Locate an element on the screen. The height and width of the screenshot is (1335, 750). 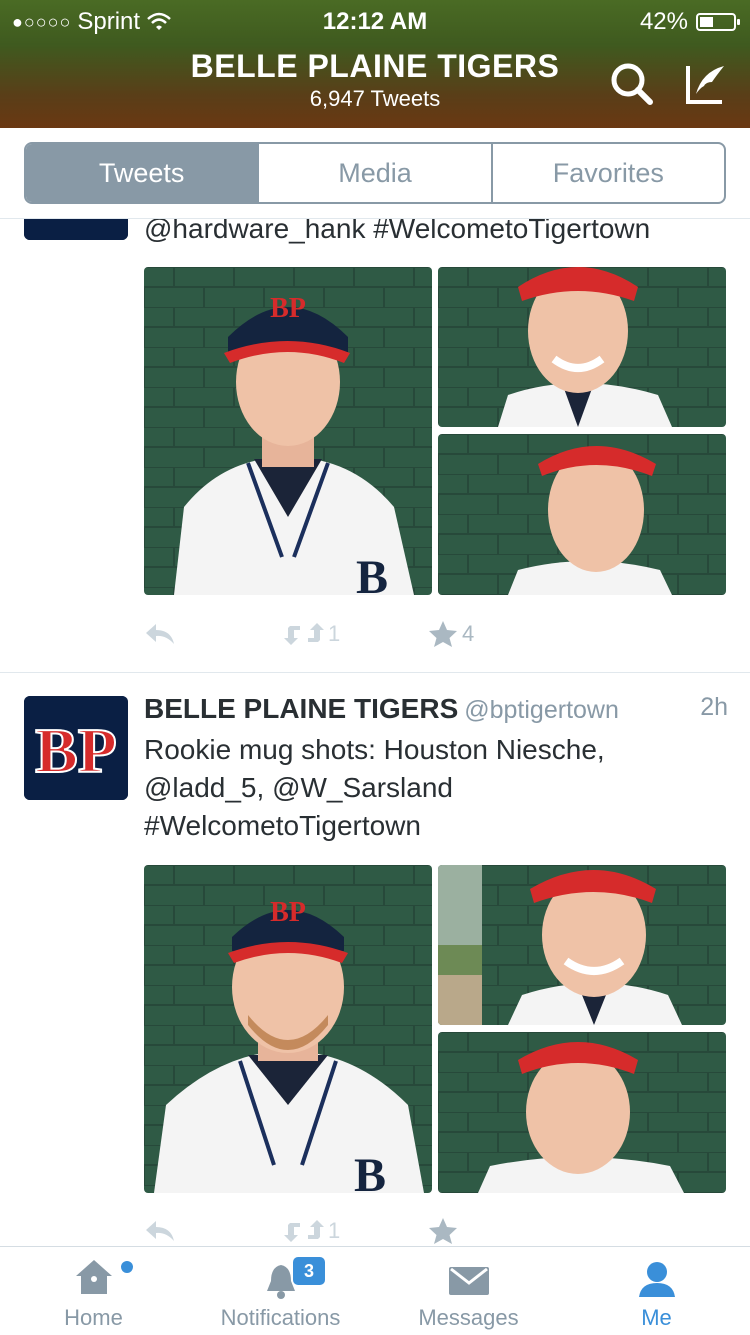
compose-quill-icon is located at coordinates (705, 85).